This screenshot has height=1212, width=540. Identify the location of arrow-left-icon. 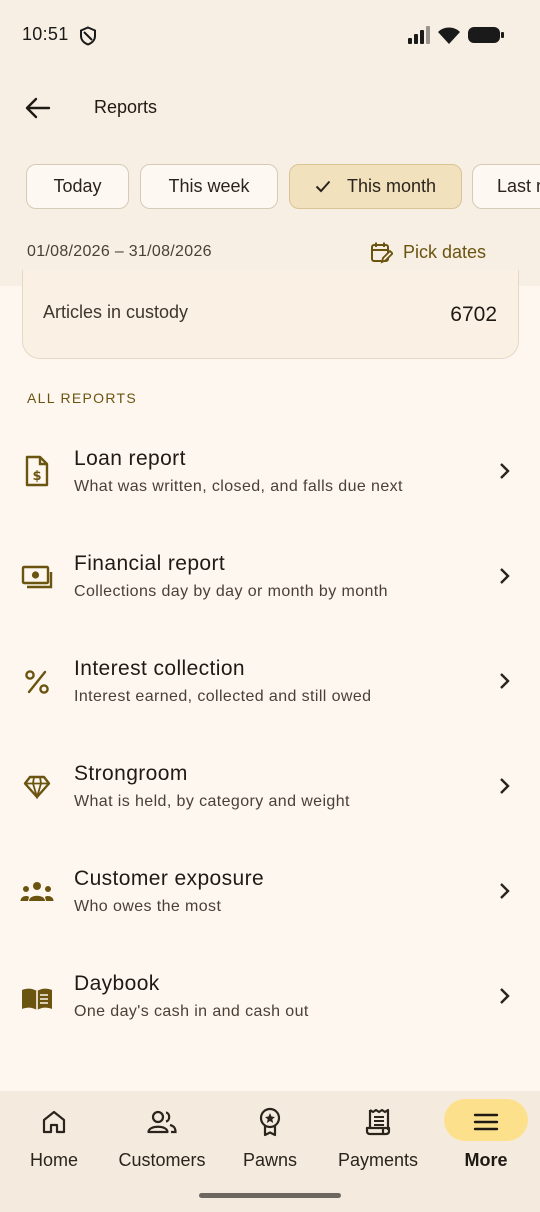
(38, 108).